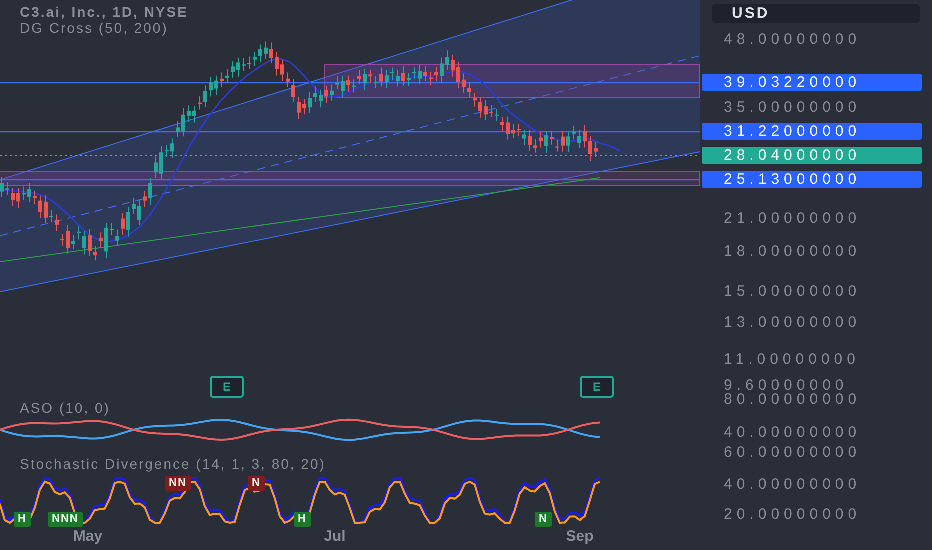 Image resolution: width=932 pixels, height=550 pixels. I want to click on time-axis-label: Sep, so click(580, 536).